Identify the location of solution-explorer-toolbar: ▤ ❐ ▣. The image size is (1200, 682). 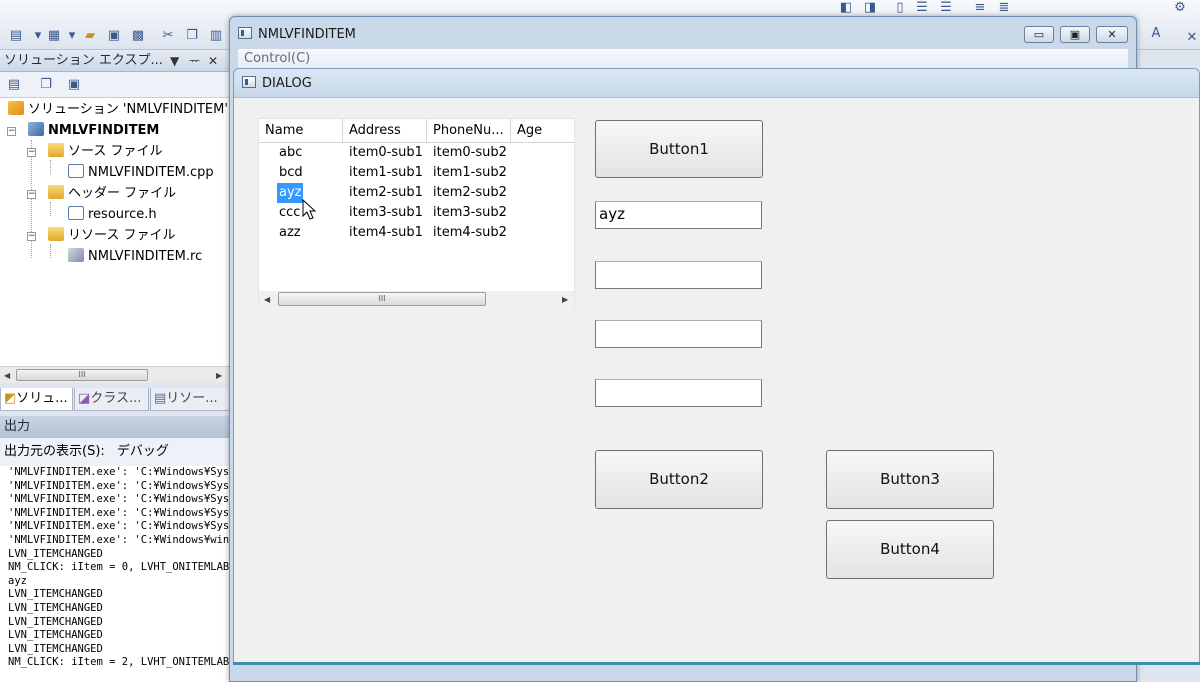
(115, 85).